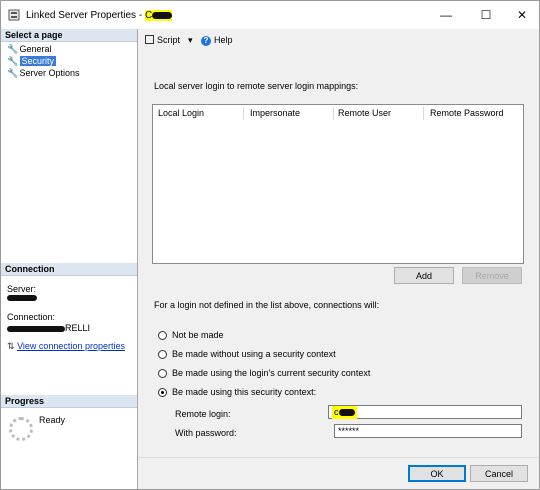  Describe the element at coordinates (206, 41) in the screenshot. I see `help-icon: ?` at that location.